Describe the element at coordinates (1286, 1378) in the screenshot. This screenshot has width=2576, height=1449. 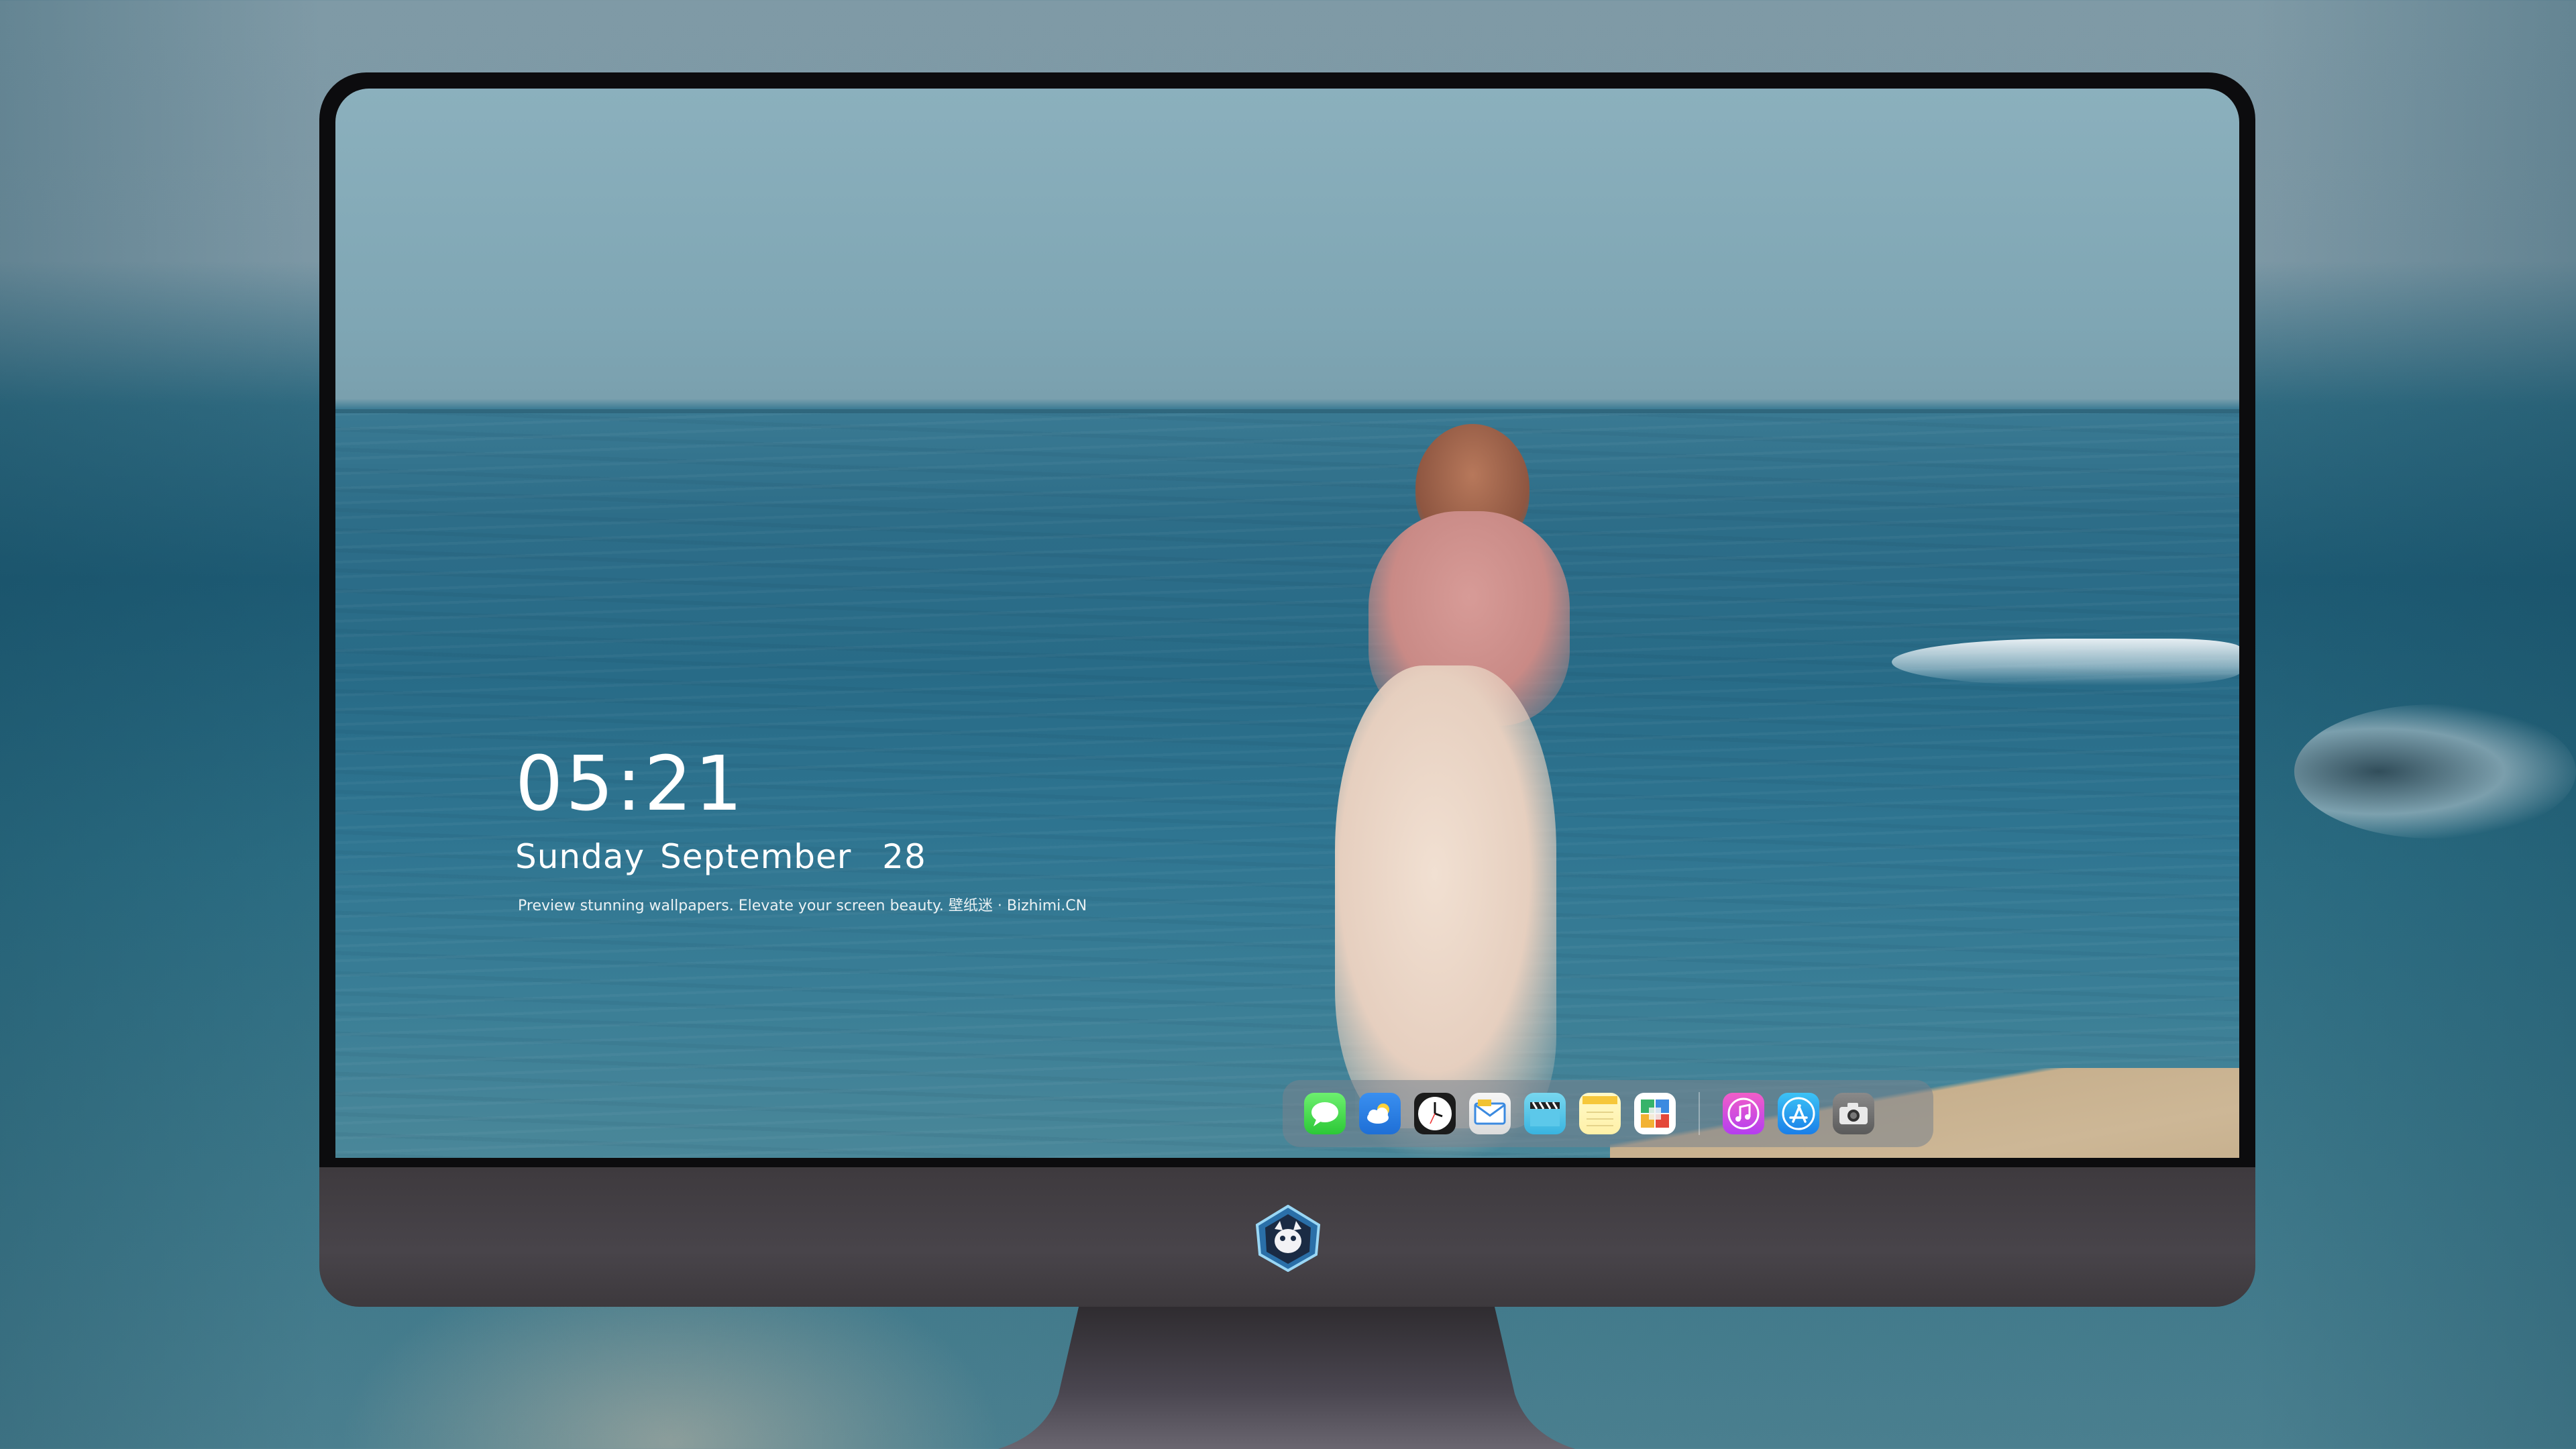
I see `monitor-stand` at that location.